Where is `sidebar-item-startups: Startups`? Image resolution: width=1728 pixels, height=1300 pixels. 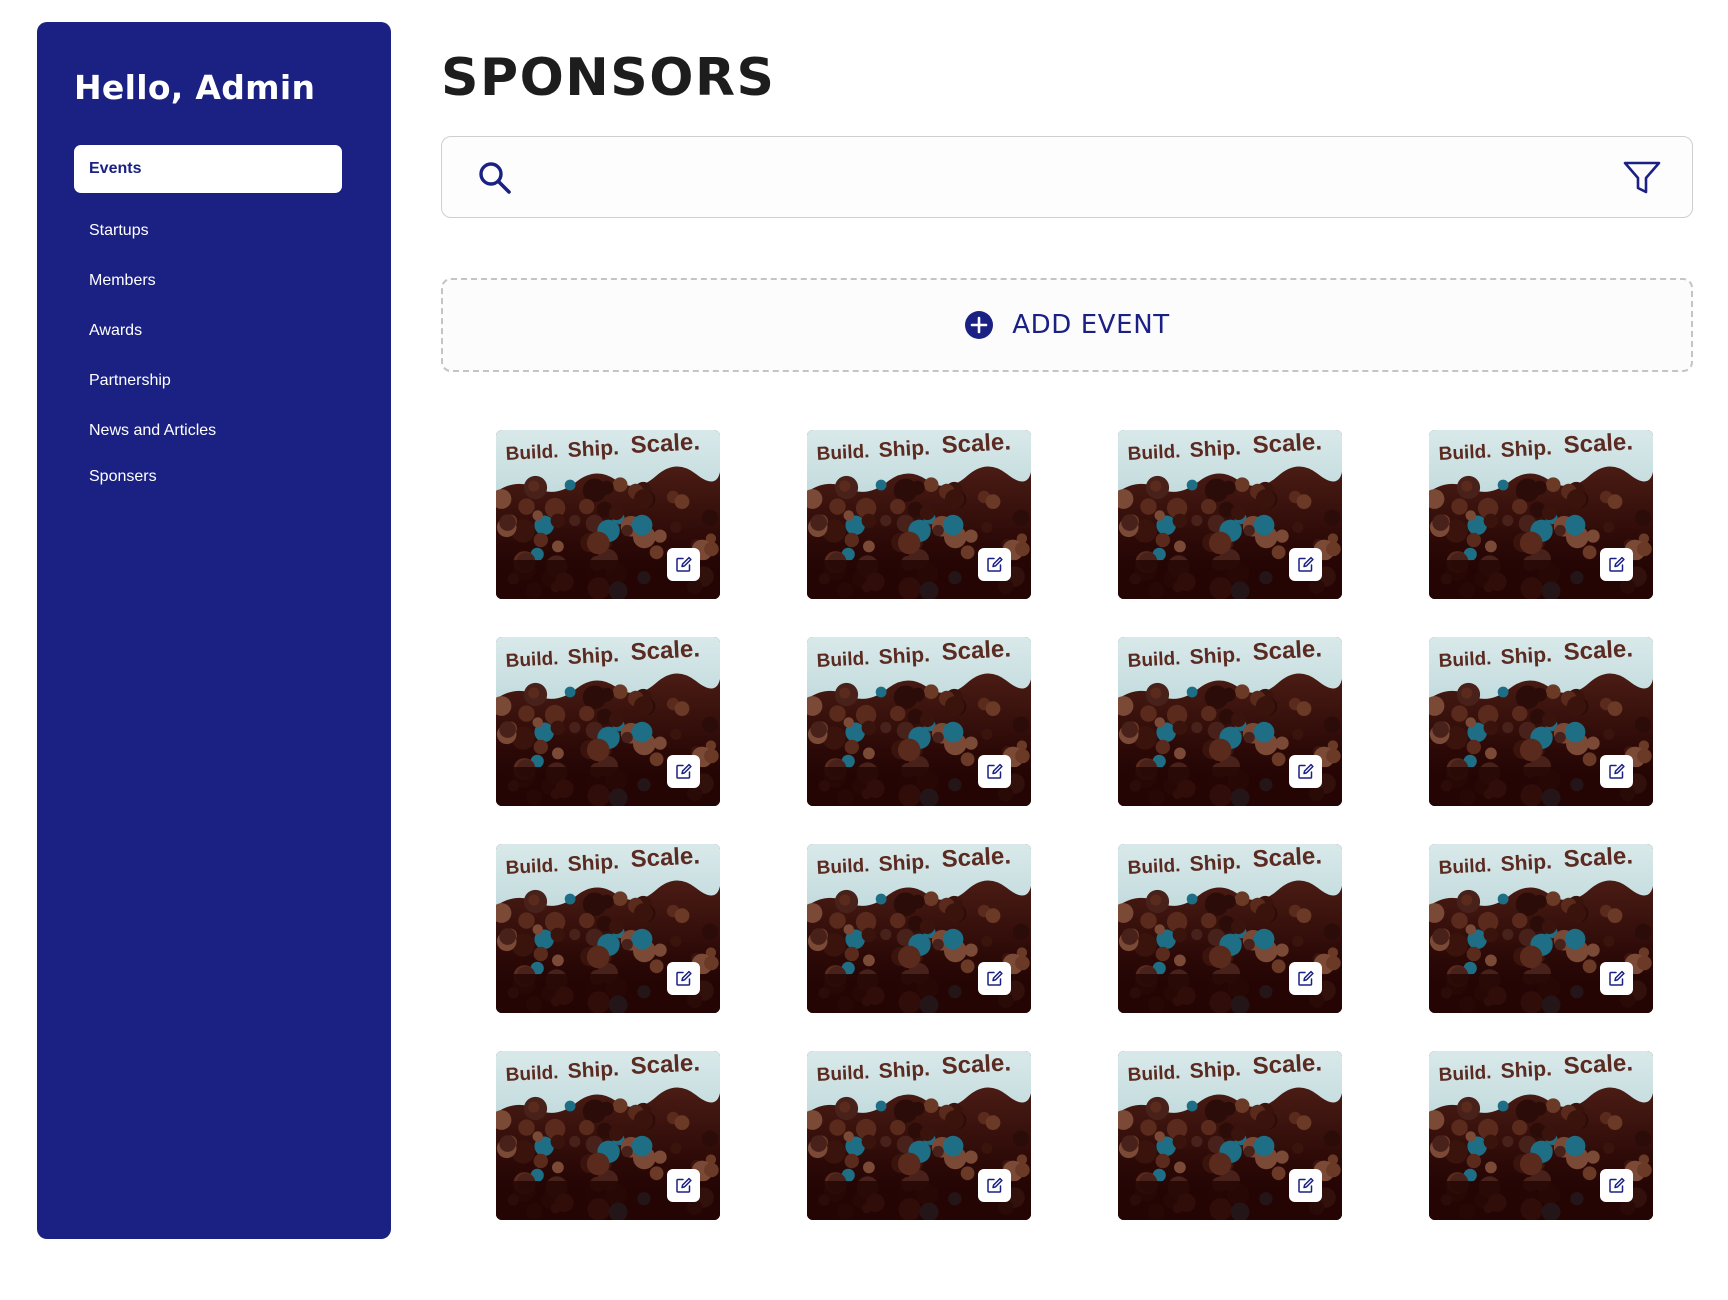
sidebar-item-startups: Startups is located at coordinates (208, 231).